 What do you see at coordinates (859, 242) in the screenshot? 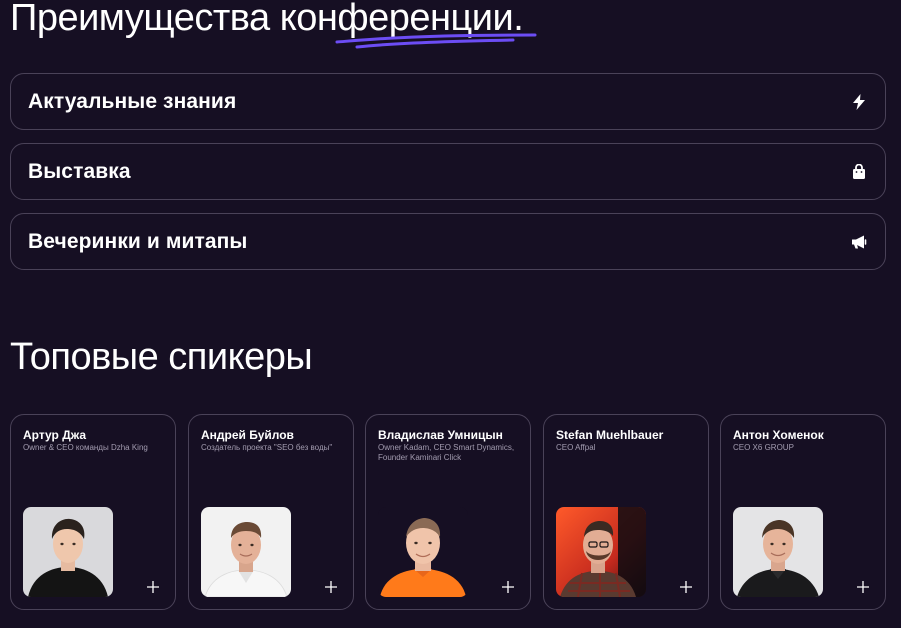
I see `megaphone-icon` at bounding box center [859, 242].